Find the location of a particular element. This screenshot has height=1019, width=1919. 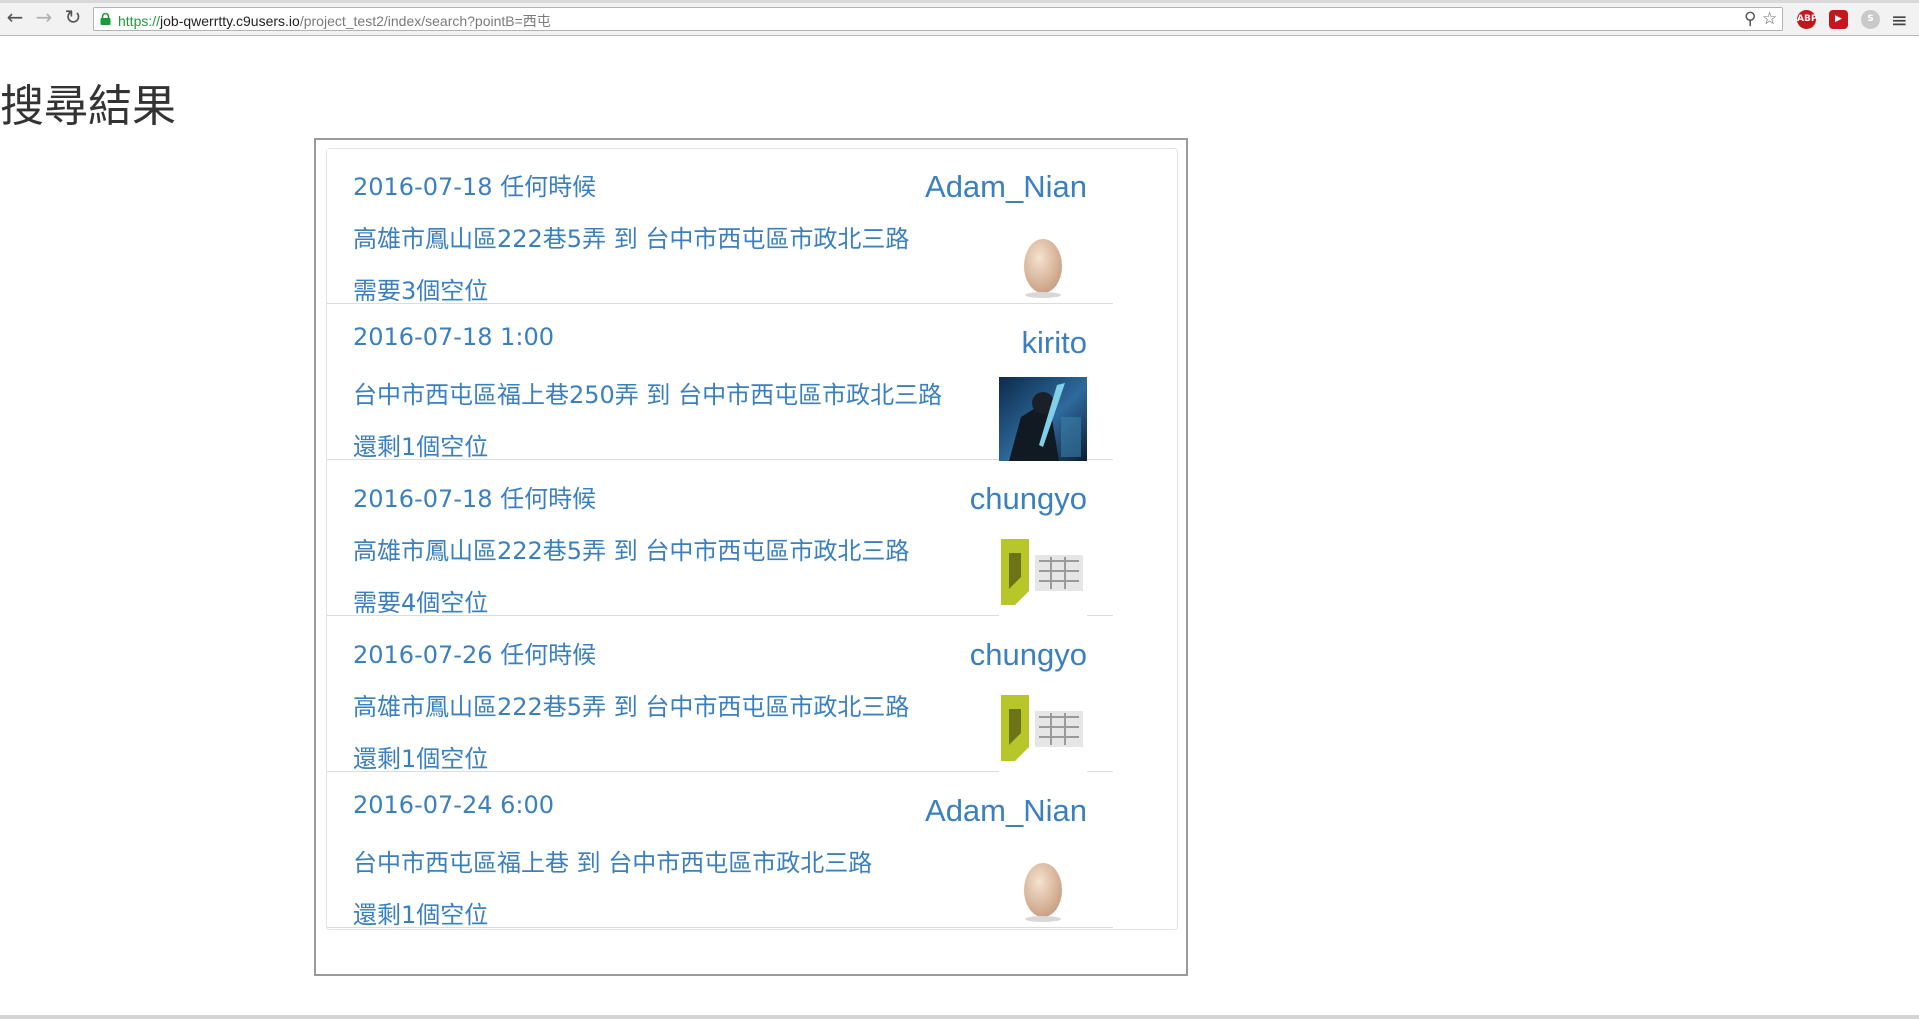

lock-icon is located at coordinates (105, 19).